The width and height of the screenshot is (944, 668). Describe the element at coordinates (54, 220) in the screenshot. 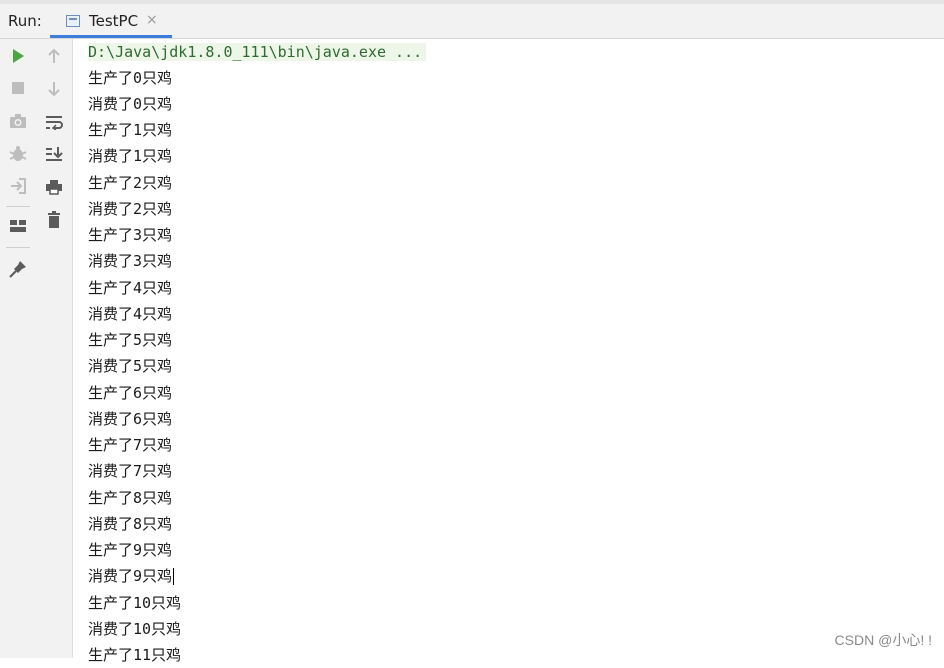

I see `trash-icon` at that location.